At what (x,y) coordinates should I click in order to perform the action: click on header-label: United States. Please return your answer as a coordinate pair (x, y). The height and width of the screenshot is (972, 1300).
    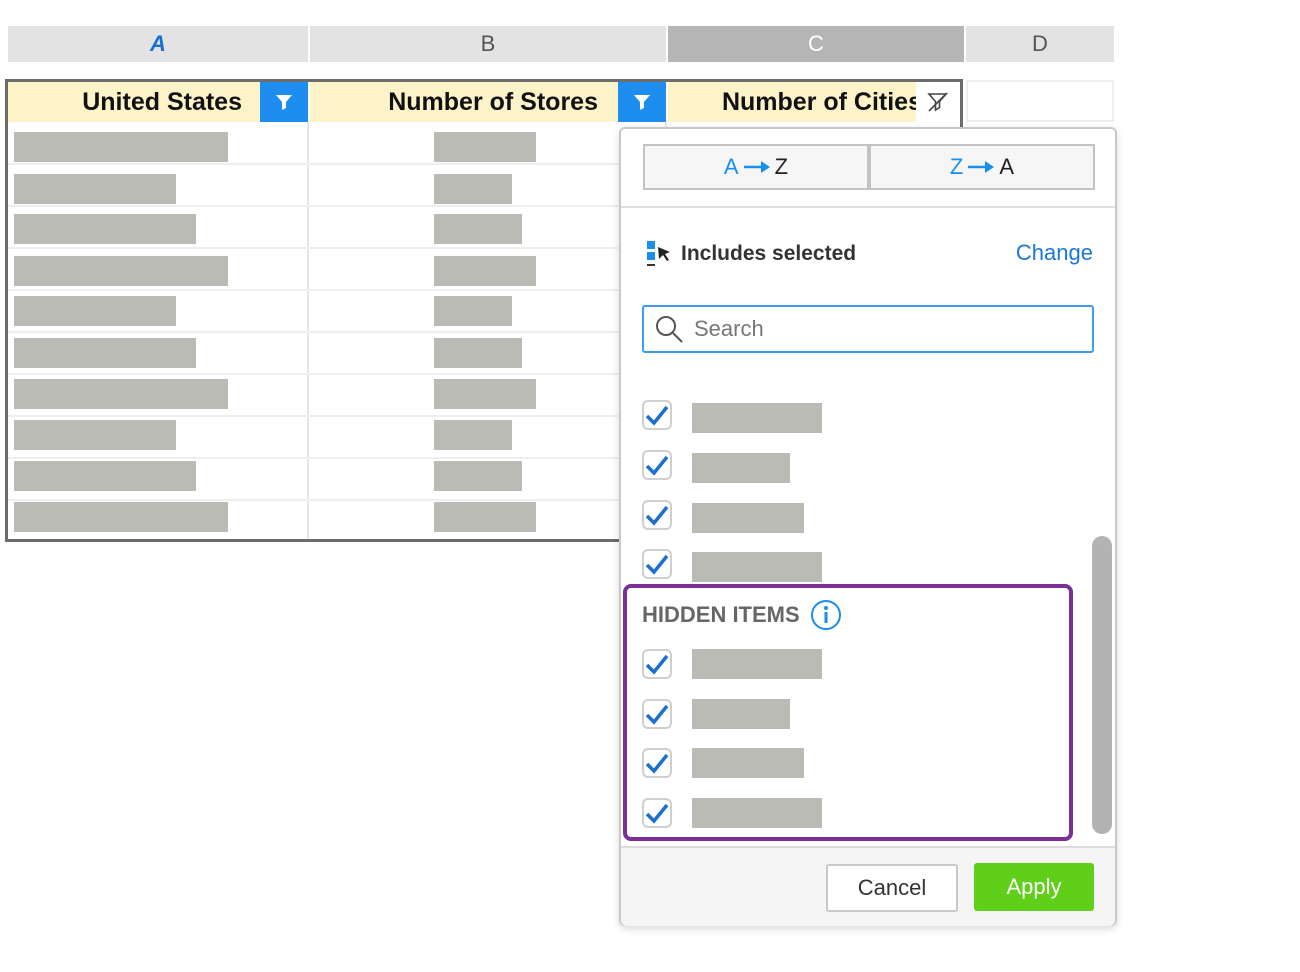
    Looking at the image, I should click on (162, 101).